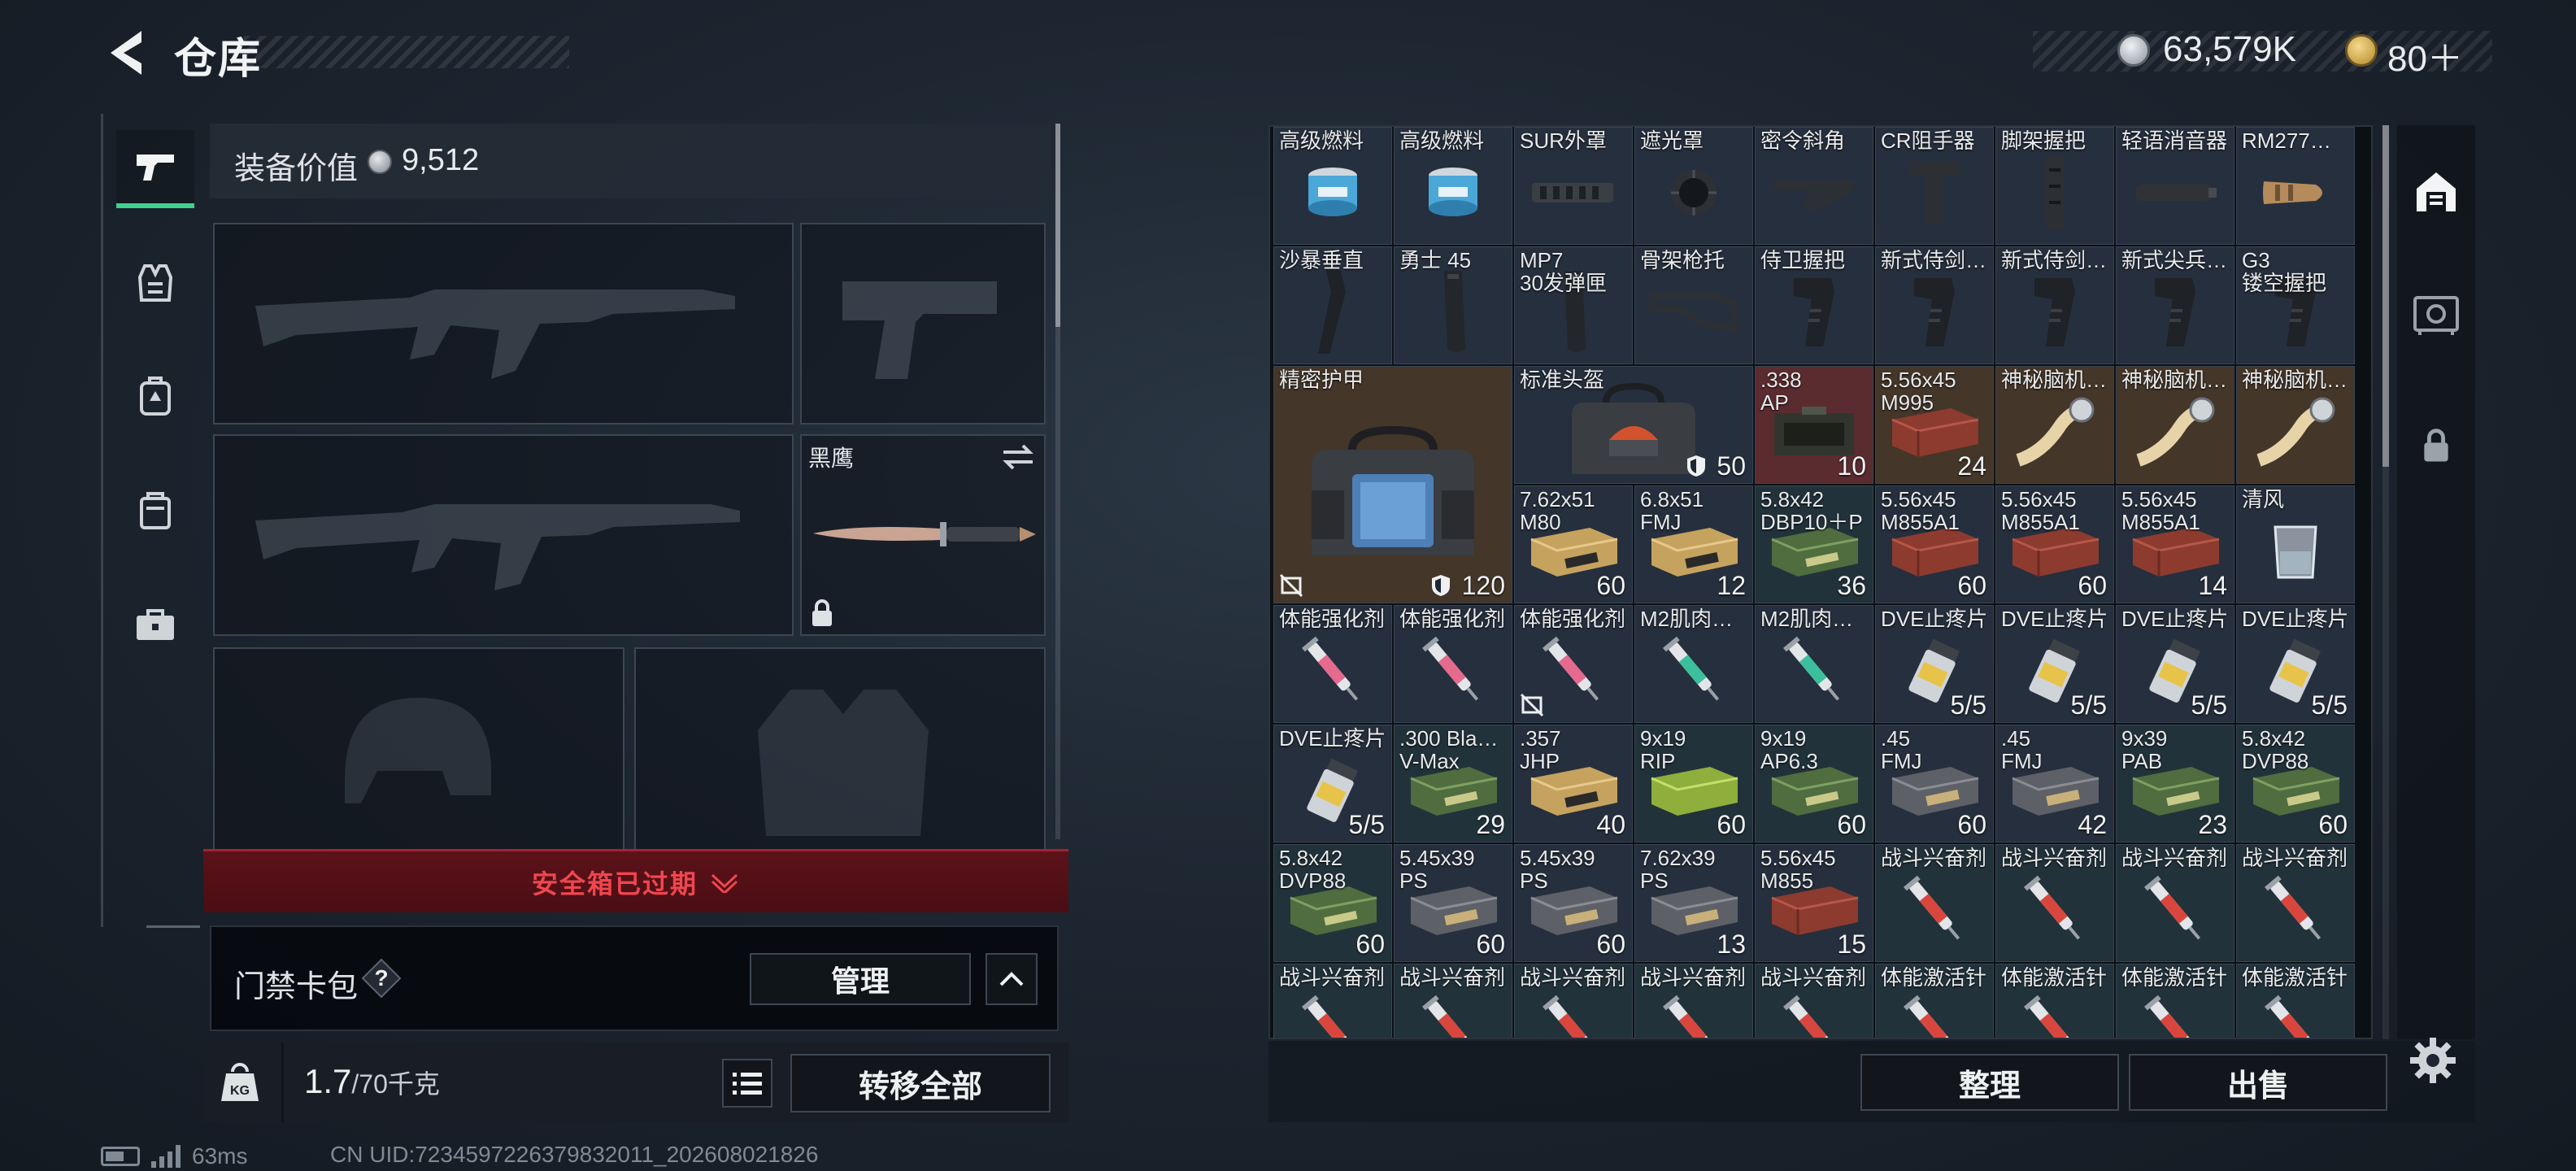 Image resolution: width=2576 pixels, height=1171 pixels. I want to click on equipment-scroll-thumb, so click(1058, 226).